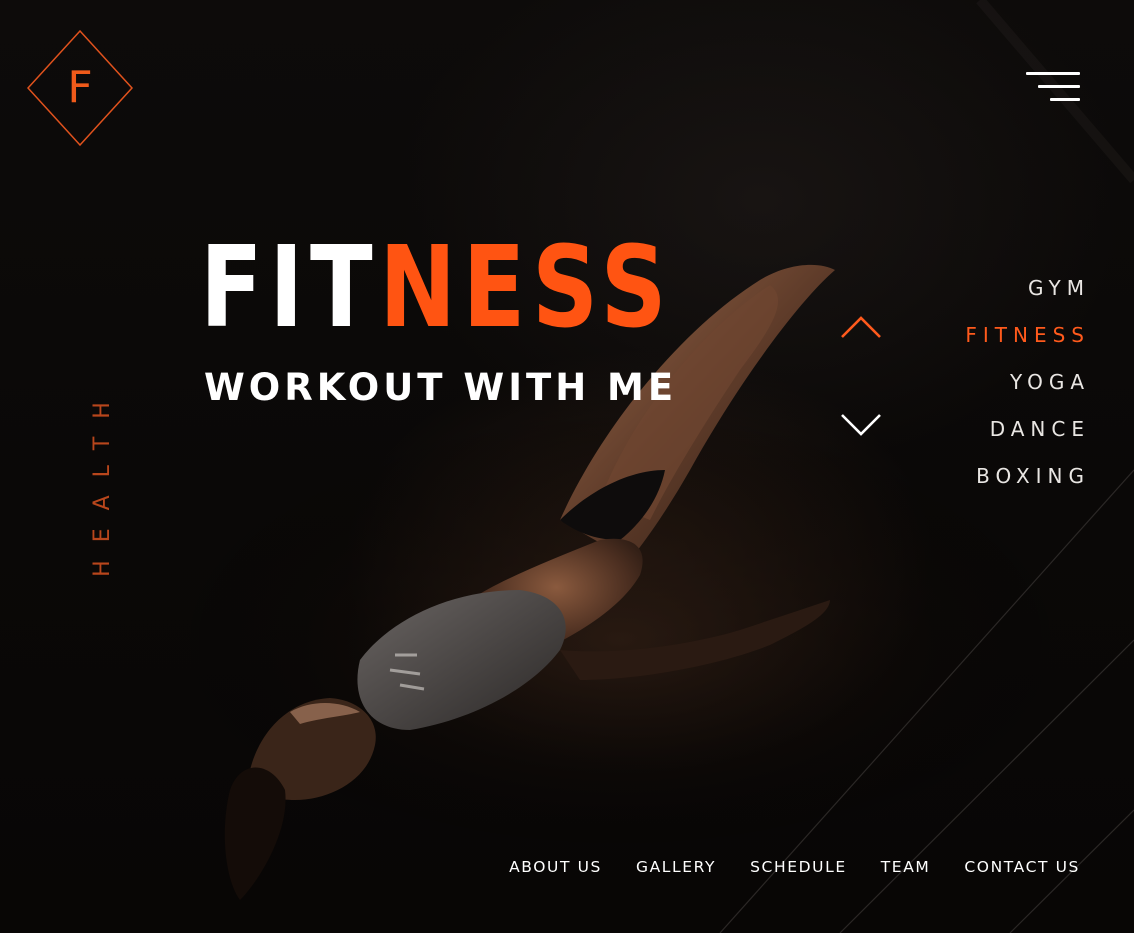 Image resolution: width=1134 pixels, height=933 pixels. I want to click on logo-letter: F, so click(80, 87).